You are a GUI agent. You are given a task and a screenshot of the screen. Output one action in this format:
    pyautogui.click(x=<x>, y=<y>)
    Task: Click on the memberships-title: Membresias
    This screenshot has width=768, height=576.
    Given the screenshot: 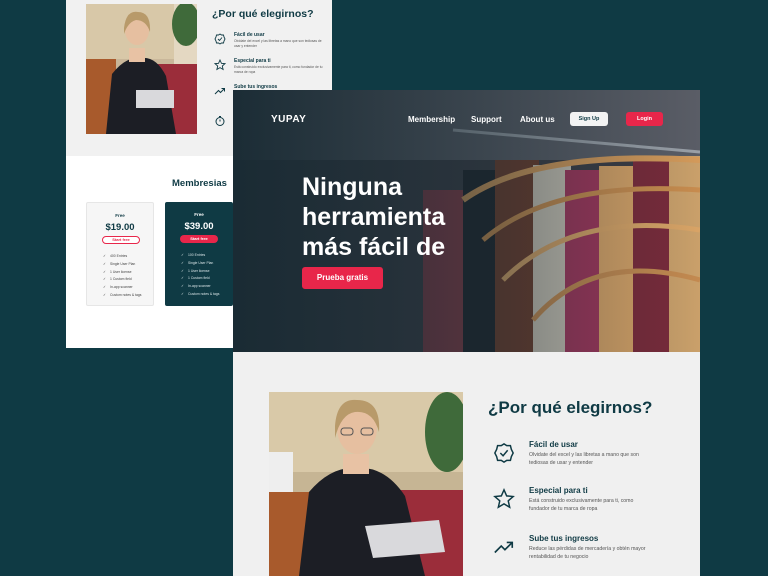 What is the action you would take?
    pyautogui.click(x=199, y=183)
    